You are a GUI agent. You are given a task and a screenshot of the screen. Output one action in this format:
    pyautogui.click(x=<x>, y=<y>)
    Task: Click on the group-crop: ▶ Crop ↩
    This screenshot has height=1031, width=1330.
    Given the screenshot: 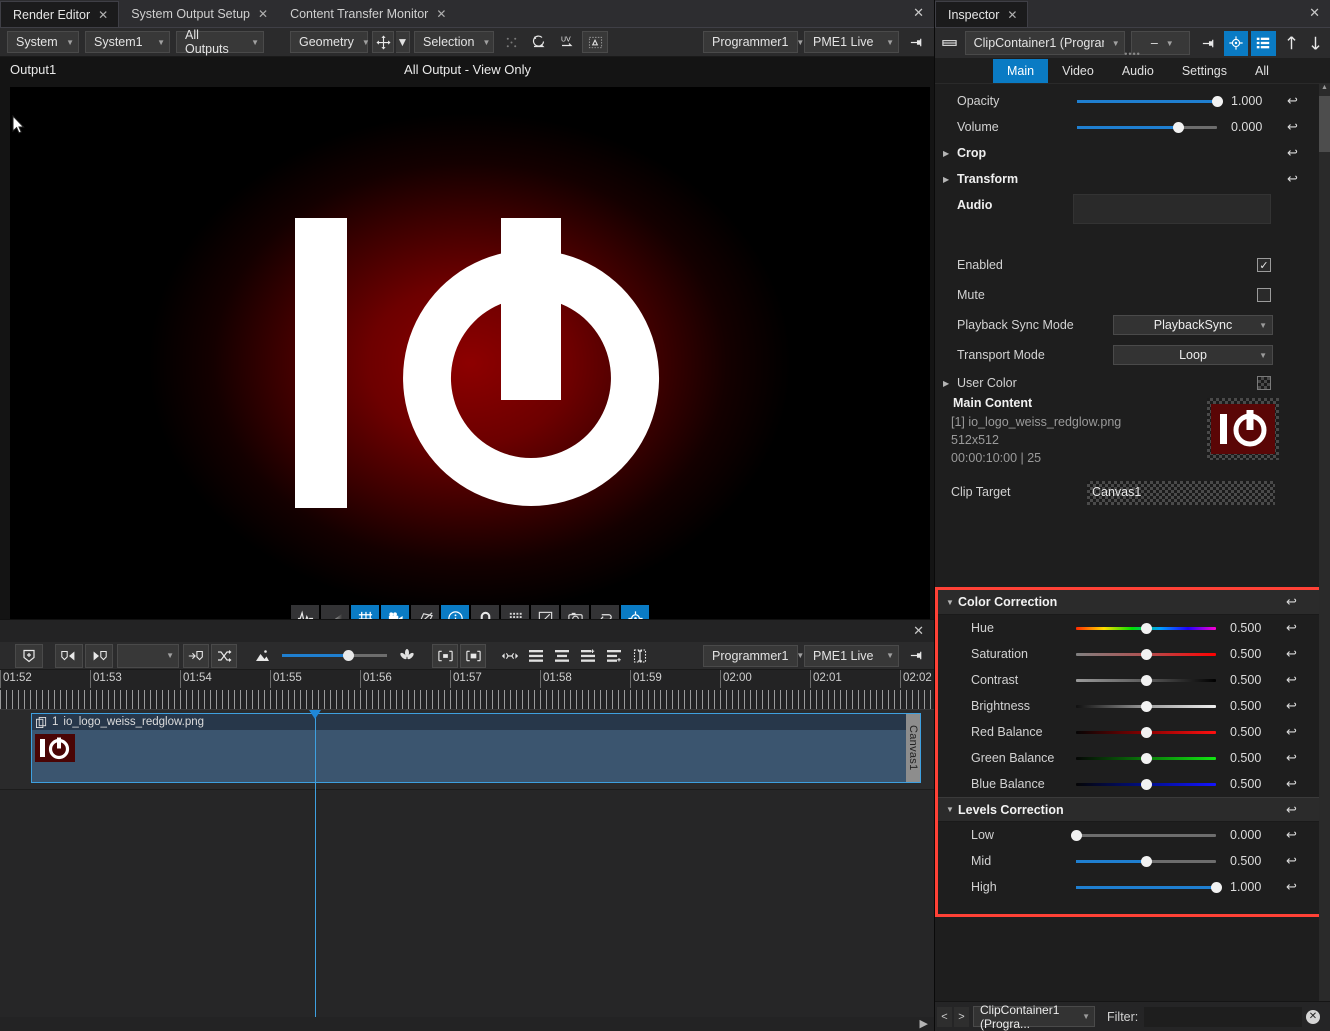 What is the action you would take?
    pyautogui.click(x=1132, y=153)
    